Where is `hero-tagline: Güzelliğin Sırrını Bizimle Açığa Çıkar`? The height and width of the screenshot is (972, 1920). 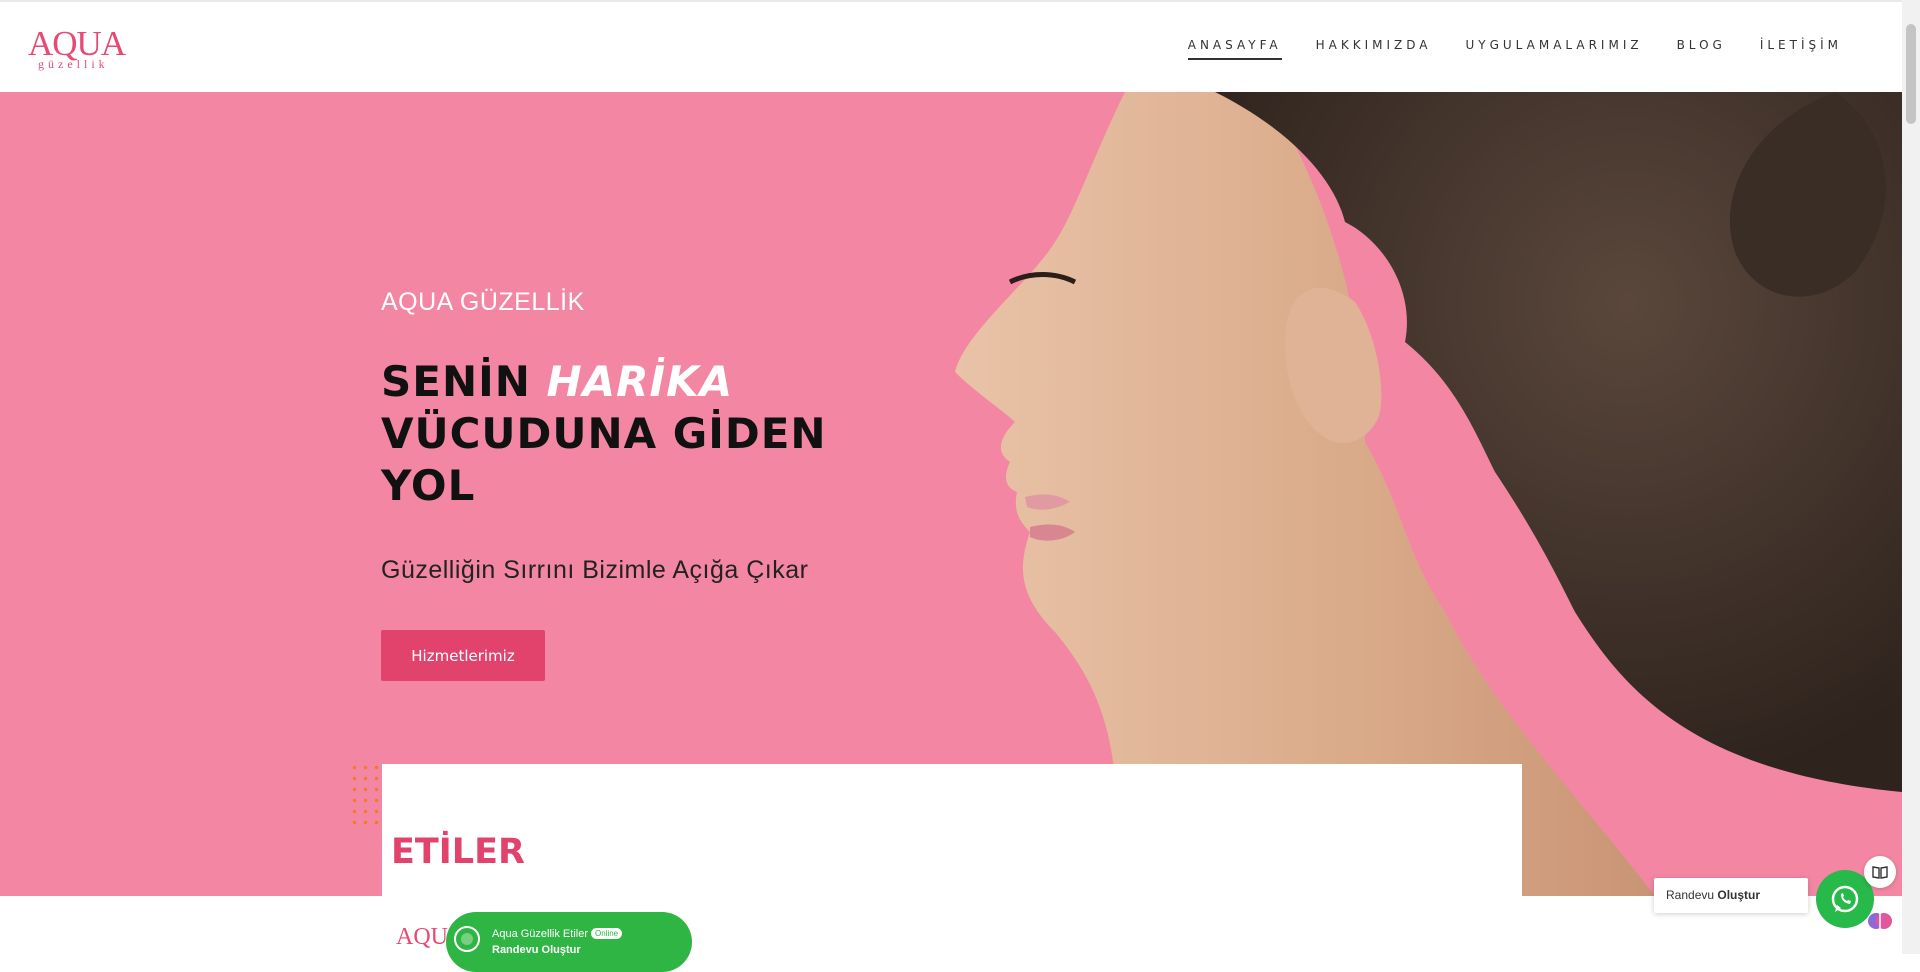
hero-tagline: Güzelliğin Sırrını Bizimle Açığa Çıkar is located at coordinates (595, 570).